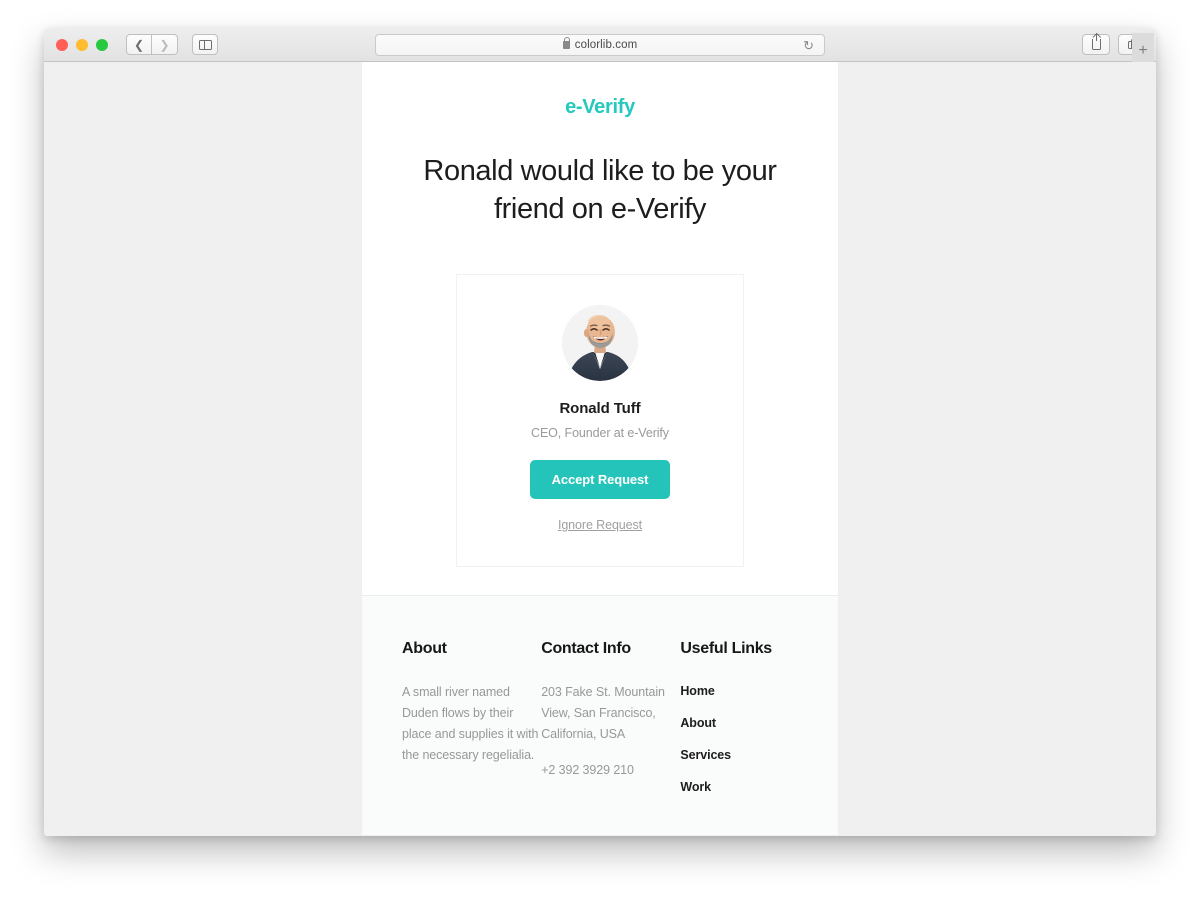  What do you see at coordinates (600, 409) in the screenshot?
I see `person-name: Ronald Tuff` at bounding box center [600, 409].